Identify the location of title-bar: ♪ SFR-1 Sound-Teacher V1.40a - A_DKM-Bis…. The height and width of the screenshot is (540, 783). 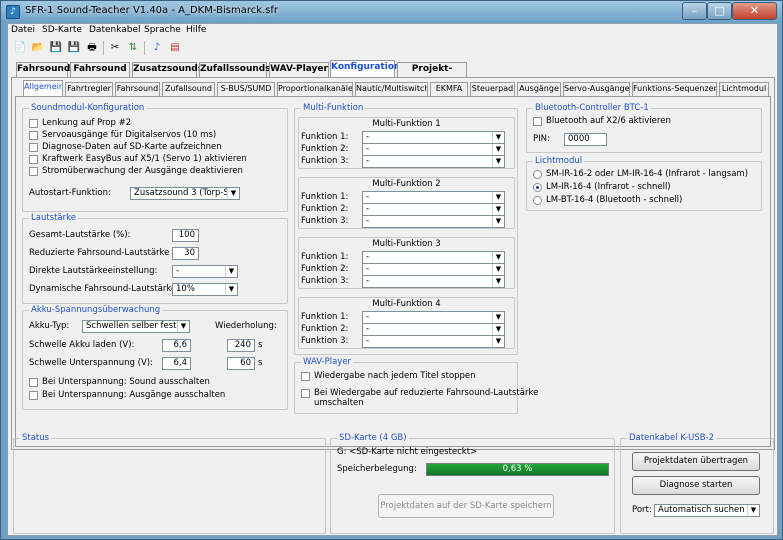
(391, 12).